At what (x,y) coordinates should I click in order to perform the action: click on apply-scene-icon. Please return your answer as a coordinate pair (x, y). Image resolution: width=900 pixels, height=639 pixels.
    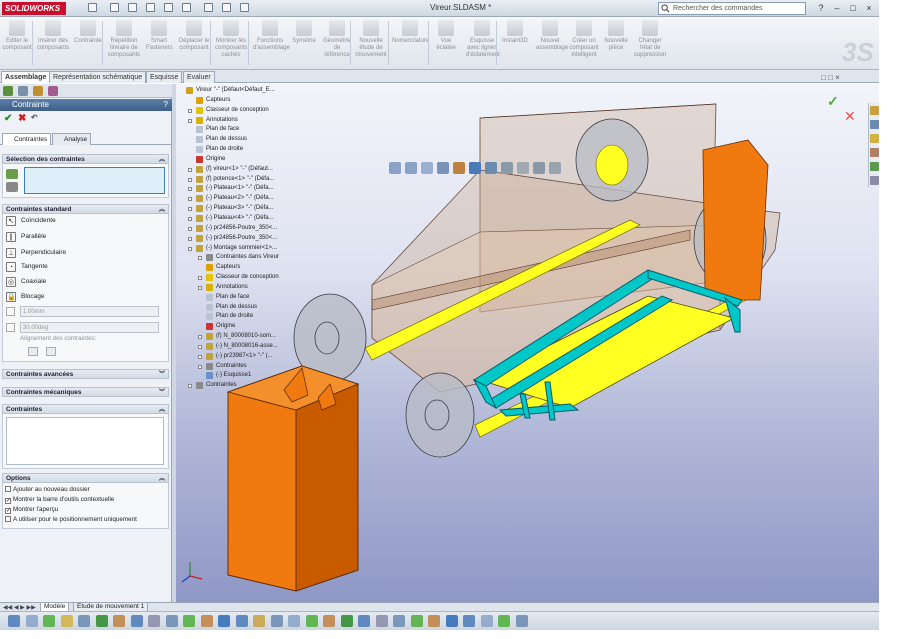
    Looking at the image, I should click on (539, 168).